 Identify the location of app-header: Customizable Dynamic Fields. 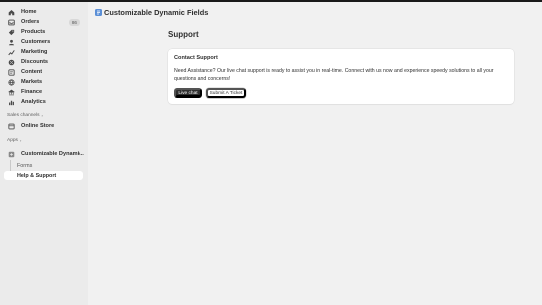
(151, 12).